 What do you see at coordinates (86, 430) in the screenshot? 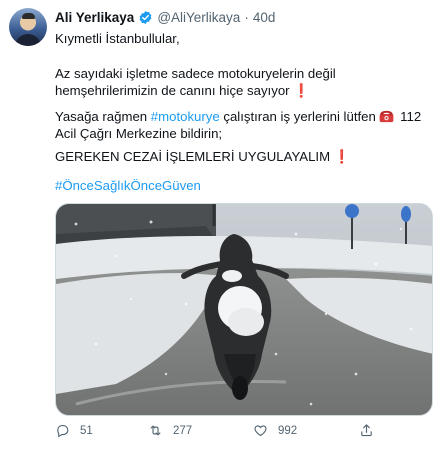
I see `reply-count: 51` at bounding box center [86, 430].